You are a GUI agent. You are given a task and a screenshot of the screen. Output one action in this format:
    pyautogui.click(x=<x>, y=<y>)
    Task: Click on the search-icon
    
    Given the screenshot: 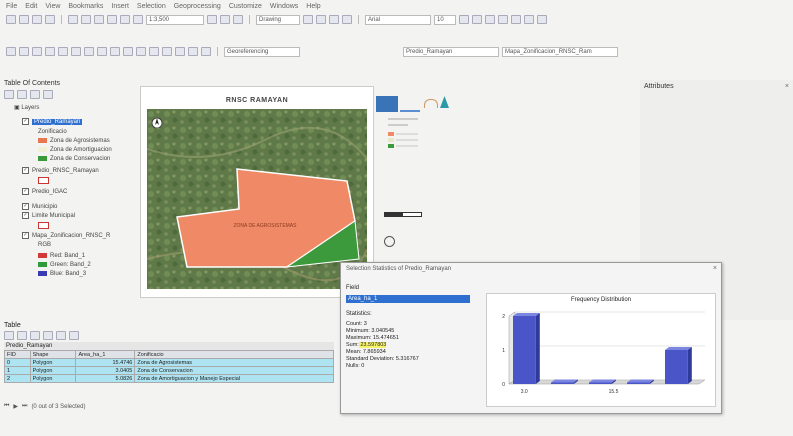 What is the action you would take?
    pyautogui.click(x=238, y=19)
    